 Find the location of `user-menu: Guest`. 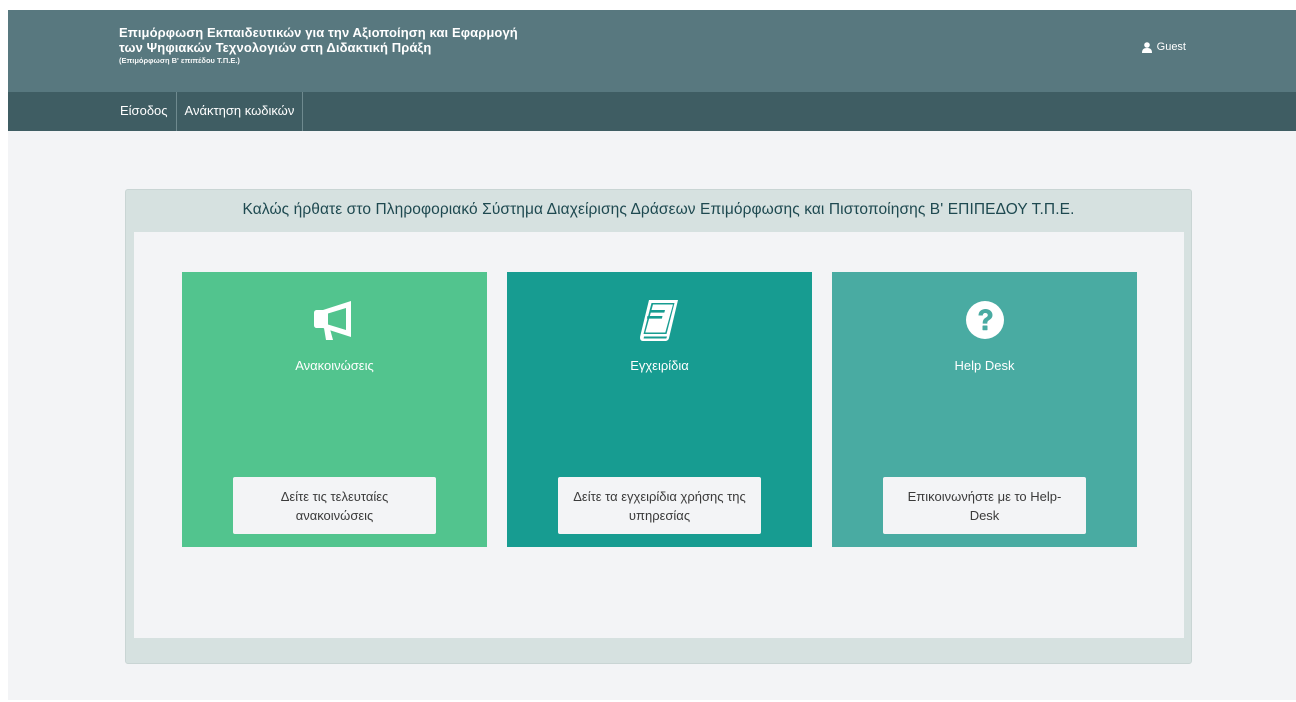

user-menu: Guest is located at coordinates (1163, 47).